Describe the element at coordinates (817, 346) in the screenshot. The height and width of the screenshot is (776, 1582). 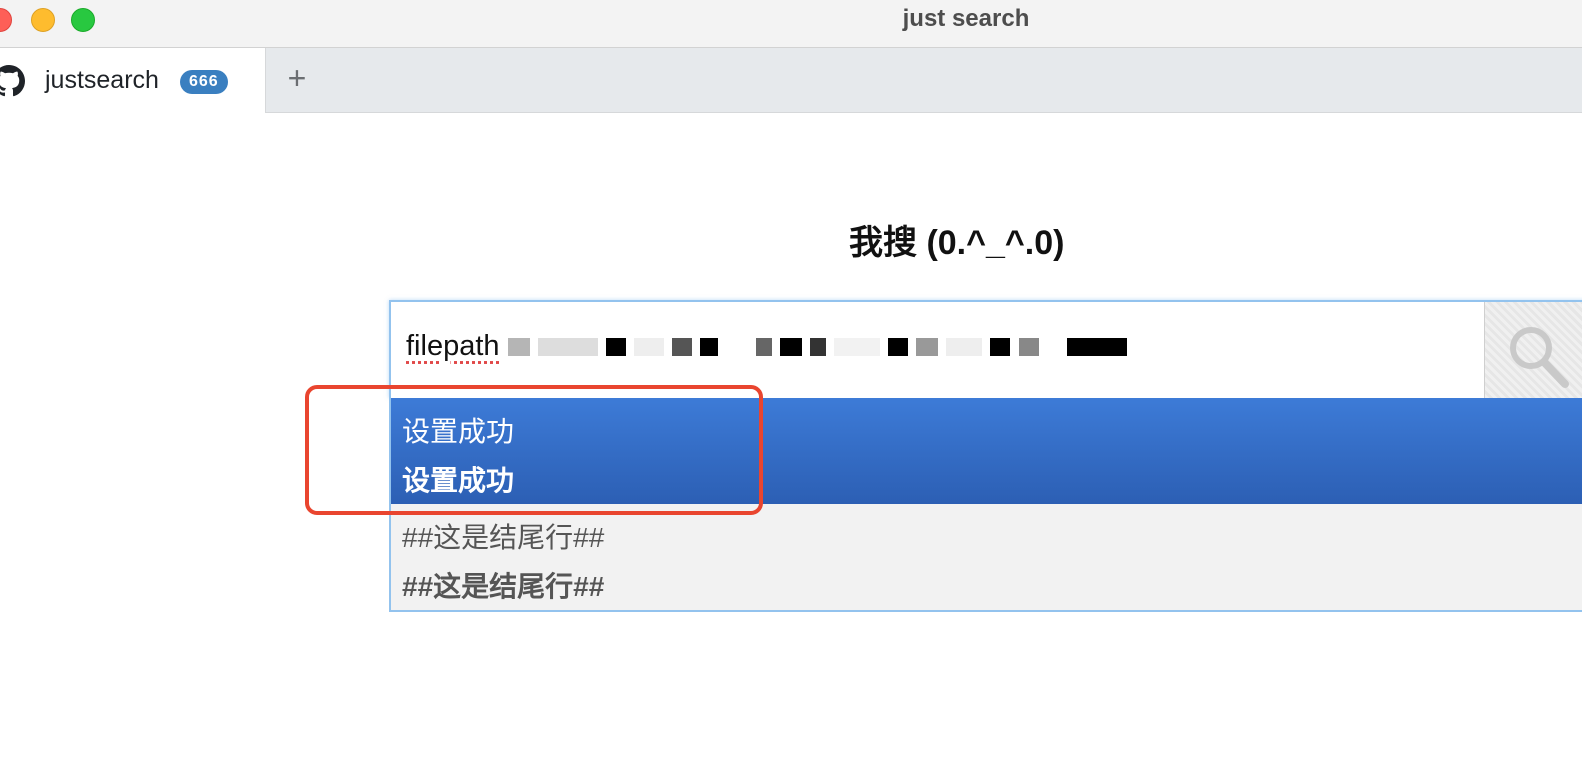
I see `redacted-path` at that location.